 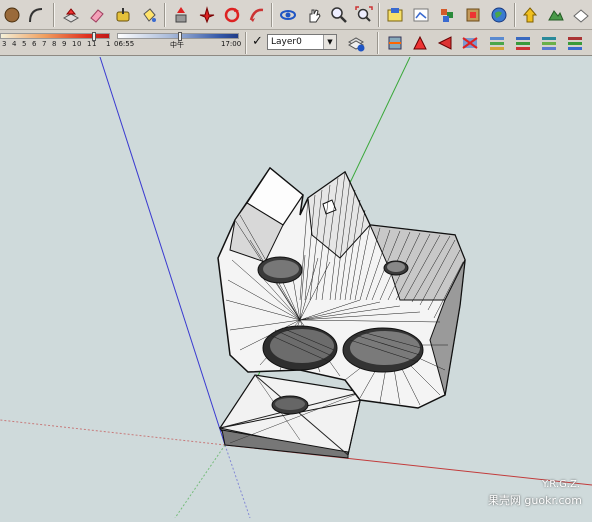 I want to click on follow-me-icon, so click(x=256, y=15).